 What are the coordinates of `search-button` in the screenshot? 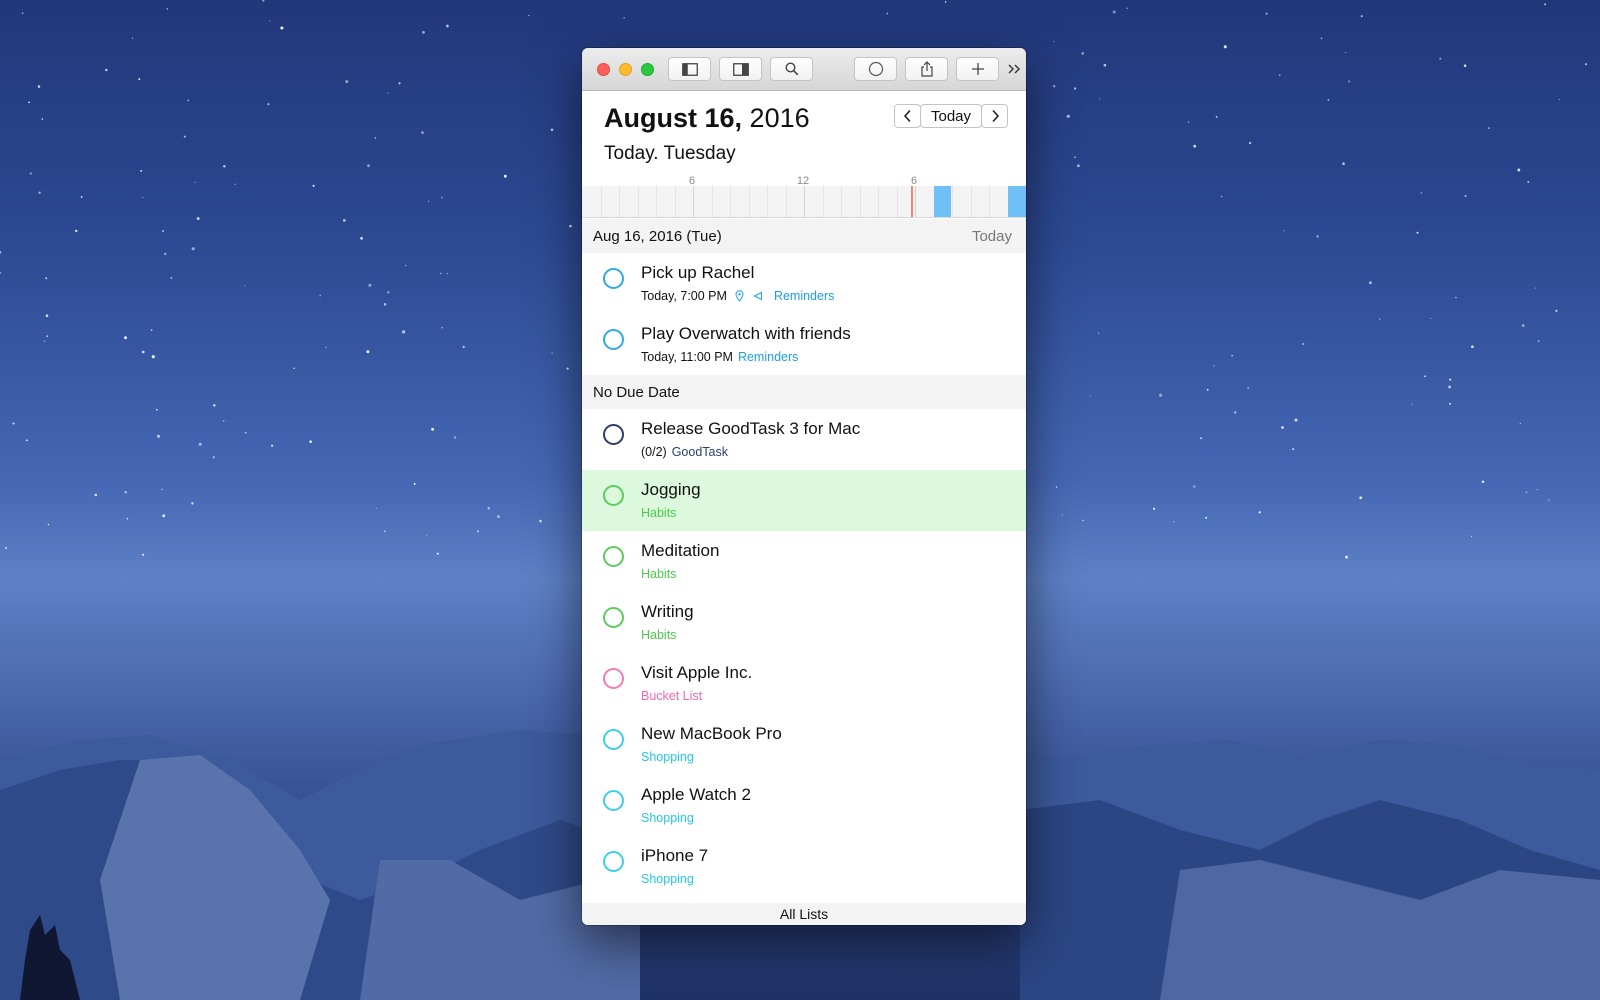 It's located at (791, 69).